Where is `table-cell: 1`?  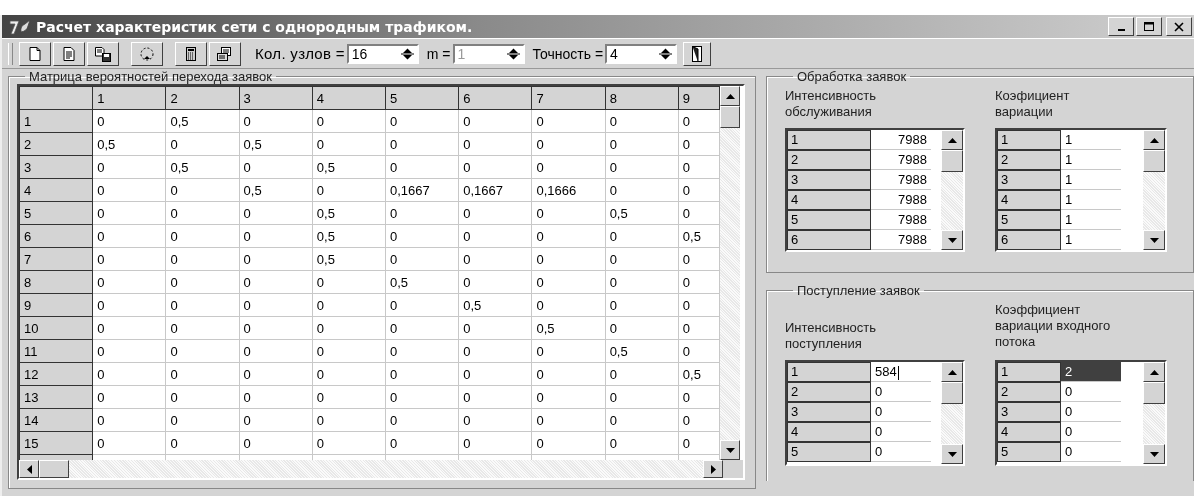 table-cell: 1 is located at coordinates (1091, 180).